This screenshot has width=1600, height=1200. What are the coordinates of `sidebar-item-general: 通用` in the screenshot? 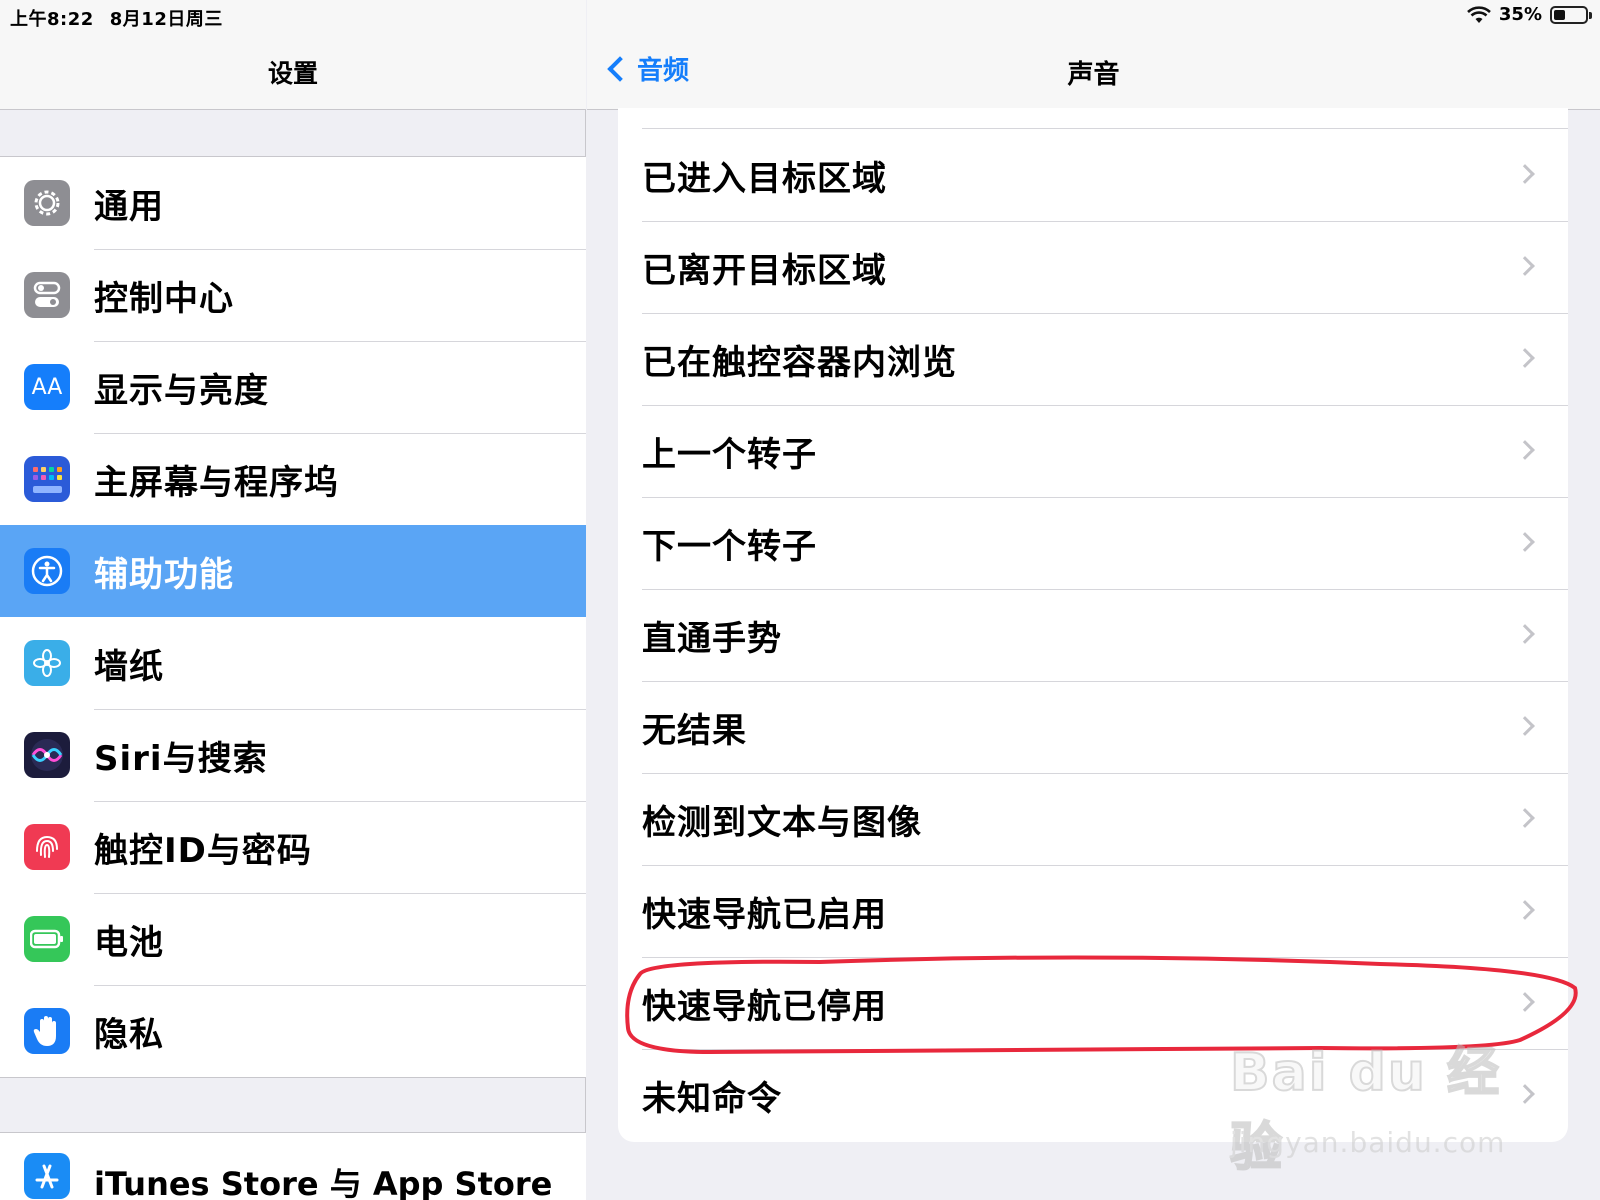 It's located at (293, 203).